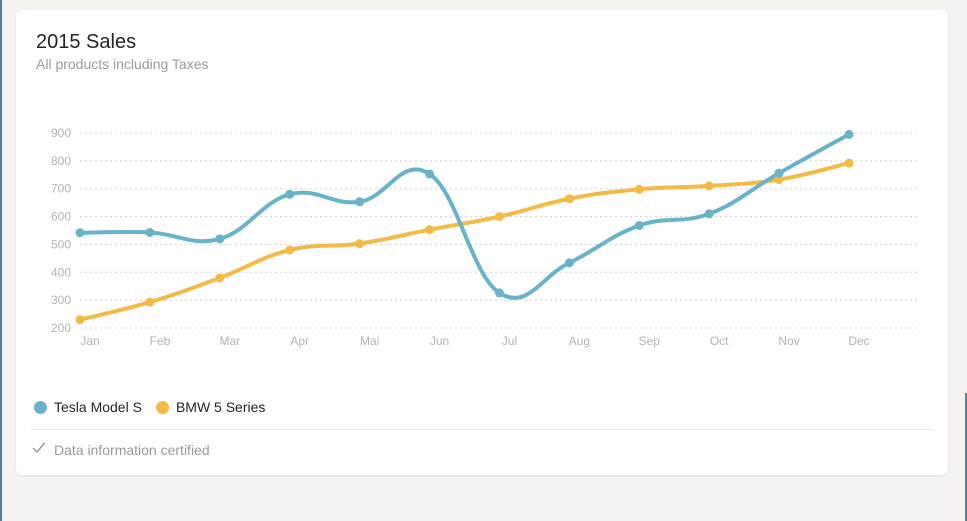 The height and width of the screenshot is (521, 967). Describe the element at coordinates (229, 341) in the screenshot. I see `x-tick-label: Mar` at that location.